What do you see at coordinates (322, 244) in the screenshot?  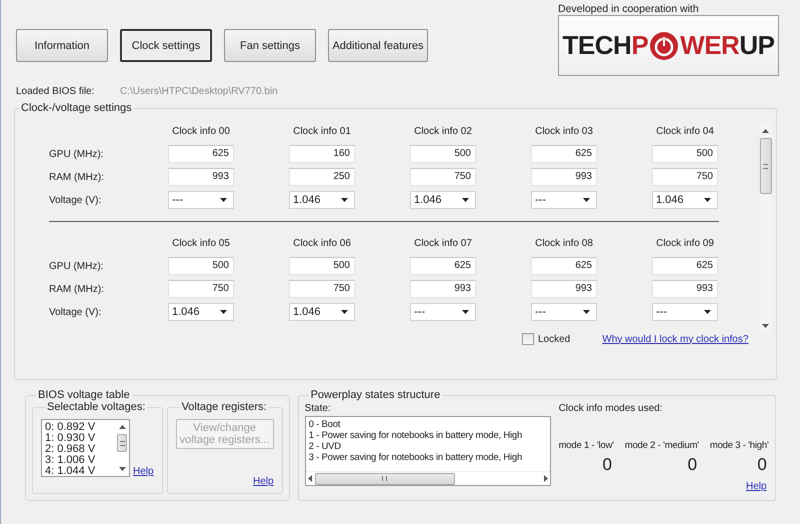 I see `column-header: Clock info 06` at bounding box center [322, 244].